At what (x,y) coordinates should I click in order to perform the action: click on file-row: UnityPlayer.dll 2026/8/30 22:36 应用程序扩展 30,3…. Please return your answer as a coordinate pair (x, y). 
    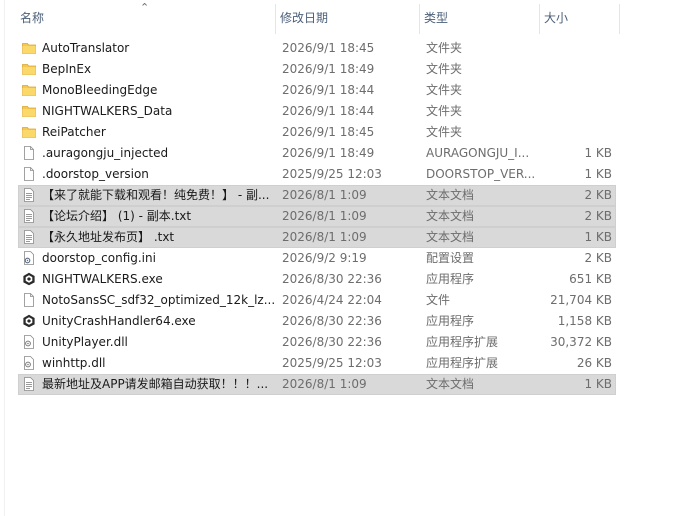
    Looking at the image, I should click on (317, 342).